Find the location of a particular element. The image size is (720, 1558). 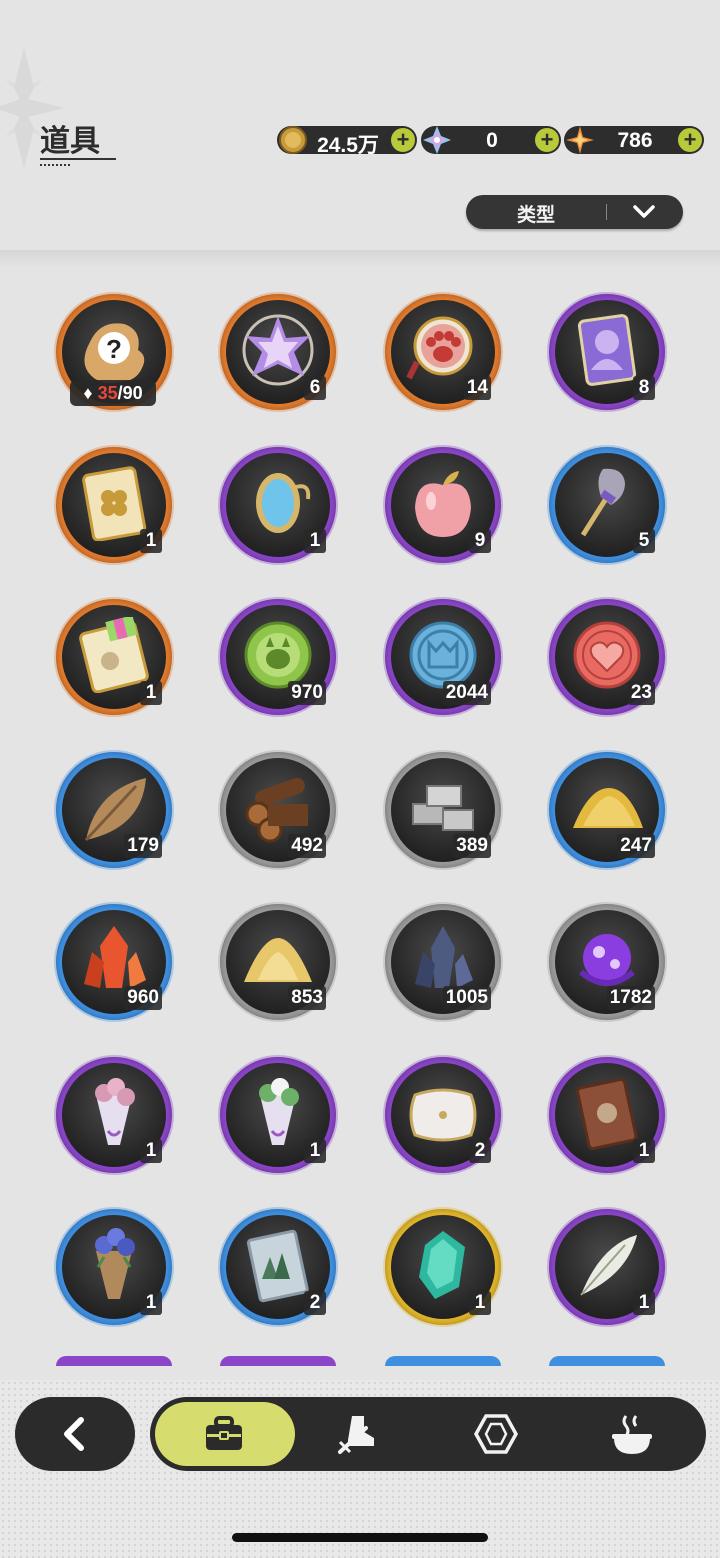

item-slot: 247 is located at coordinates (607, 810).